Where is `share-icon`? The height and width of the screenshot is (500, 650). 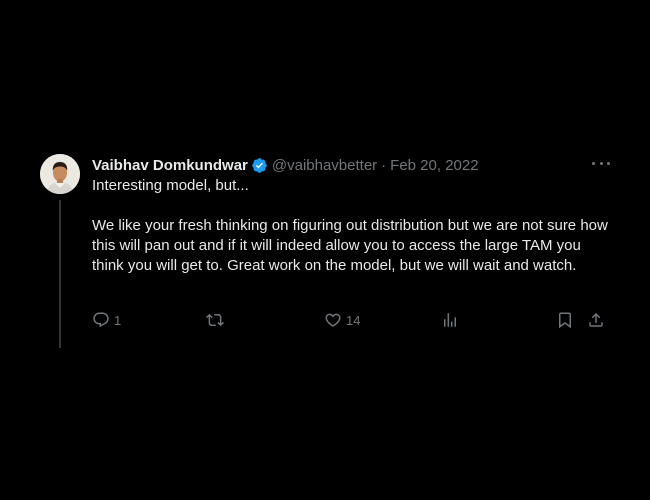 share-icon is located at coordinates (596, 320).